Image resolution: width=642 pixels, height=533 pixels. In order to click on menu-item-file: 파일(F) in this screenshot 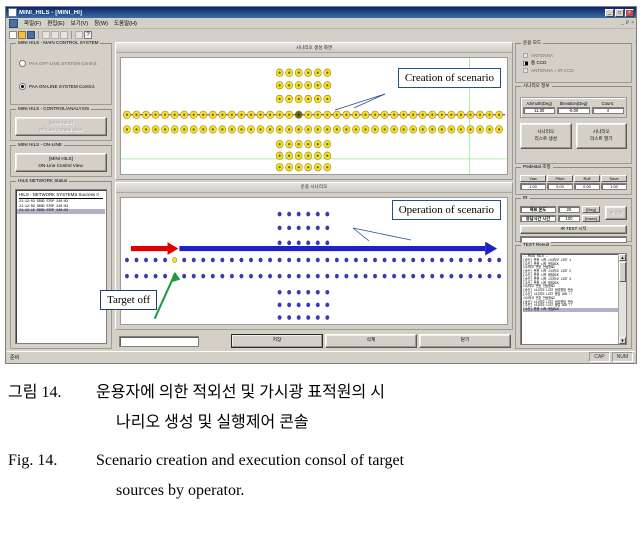, I will do `click(32, 23)`.